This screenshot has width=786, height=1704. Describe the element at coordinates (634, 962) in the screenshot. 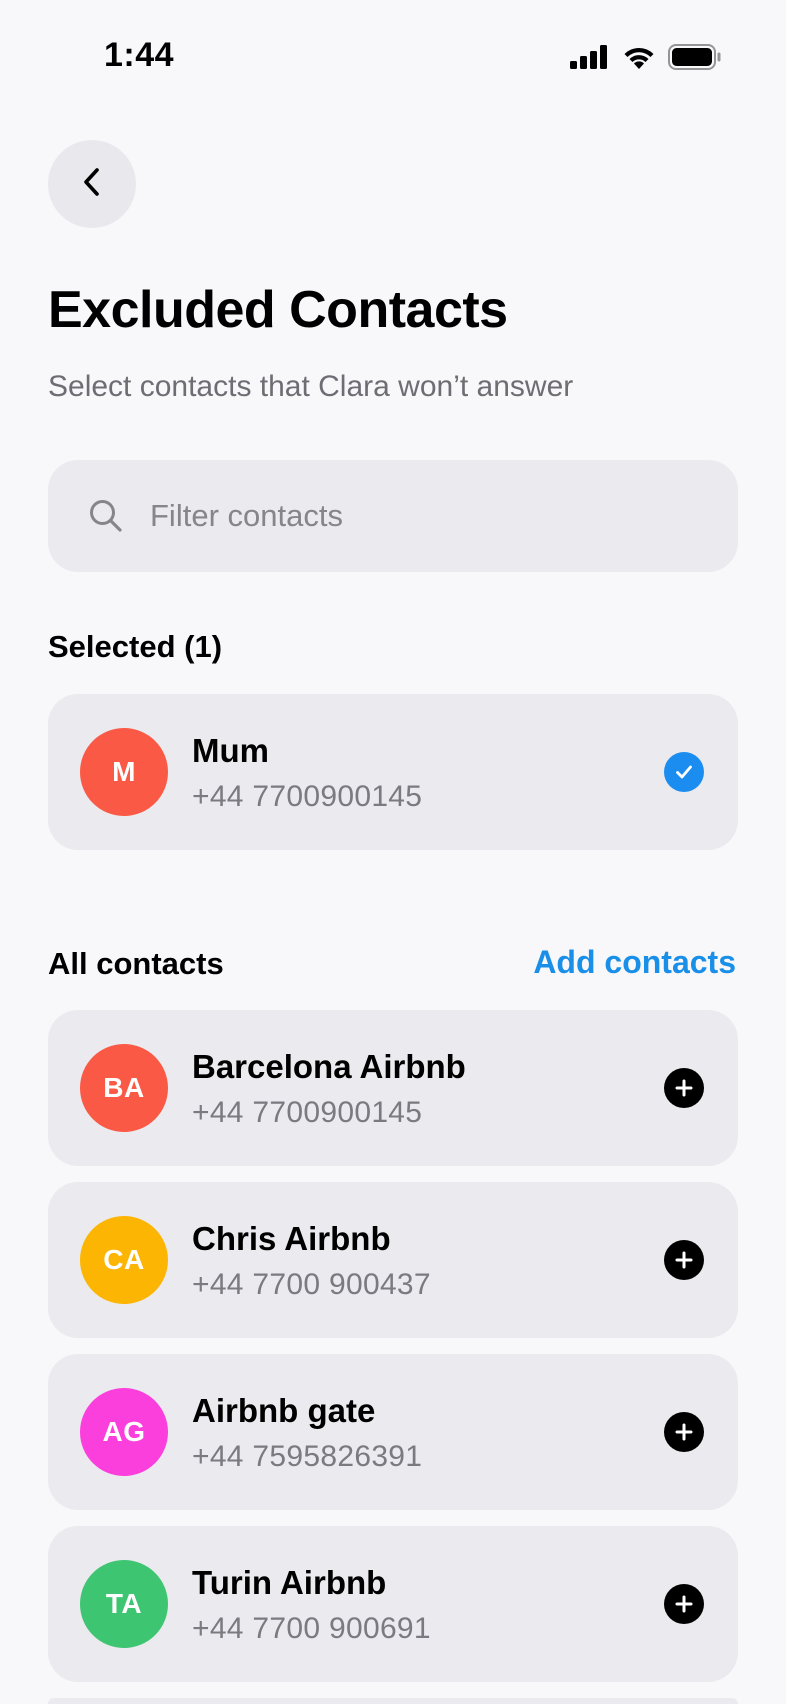

I see `add-contacts-button: Add contacts` at that location.